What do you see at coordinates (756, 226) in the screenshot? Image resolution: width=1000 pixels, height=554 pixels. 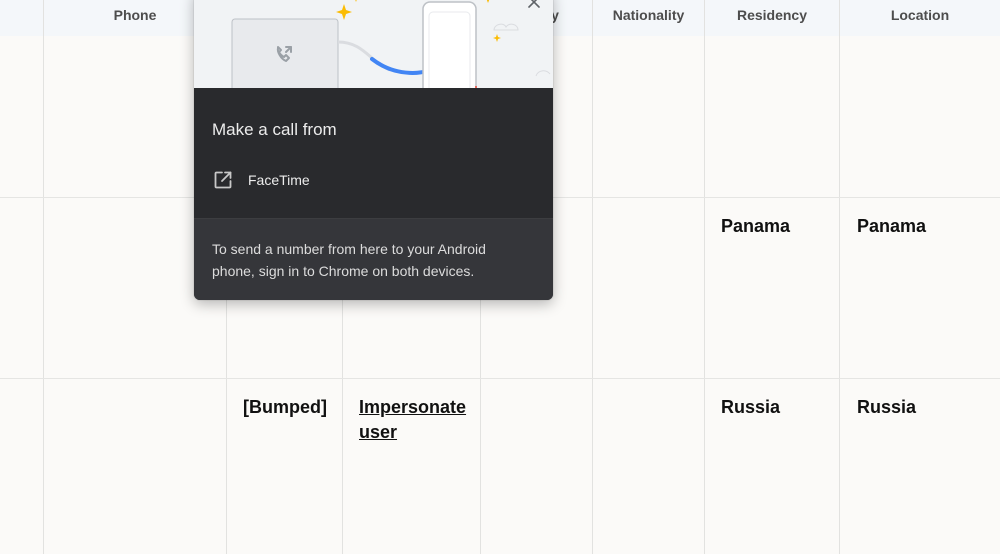 I see `residency-cell: Panama` at bounding box center [756, 226].